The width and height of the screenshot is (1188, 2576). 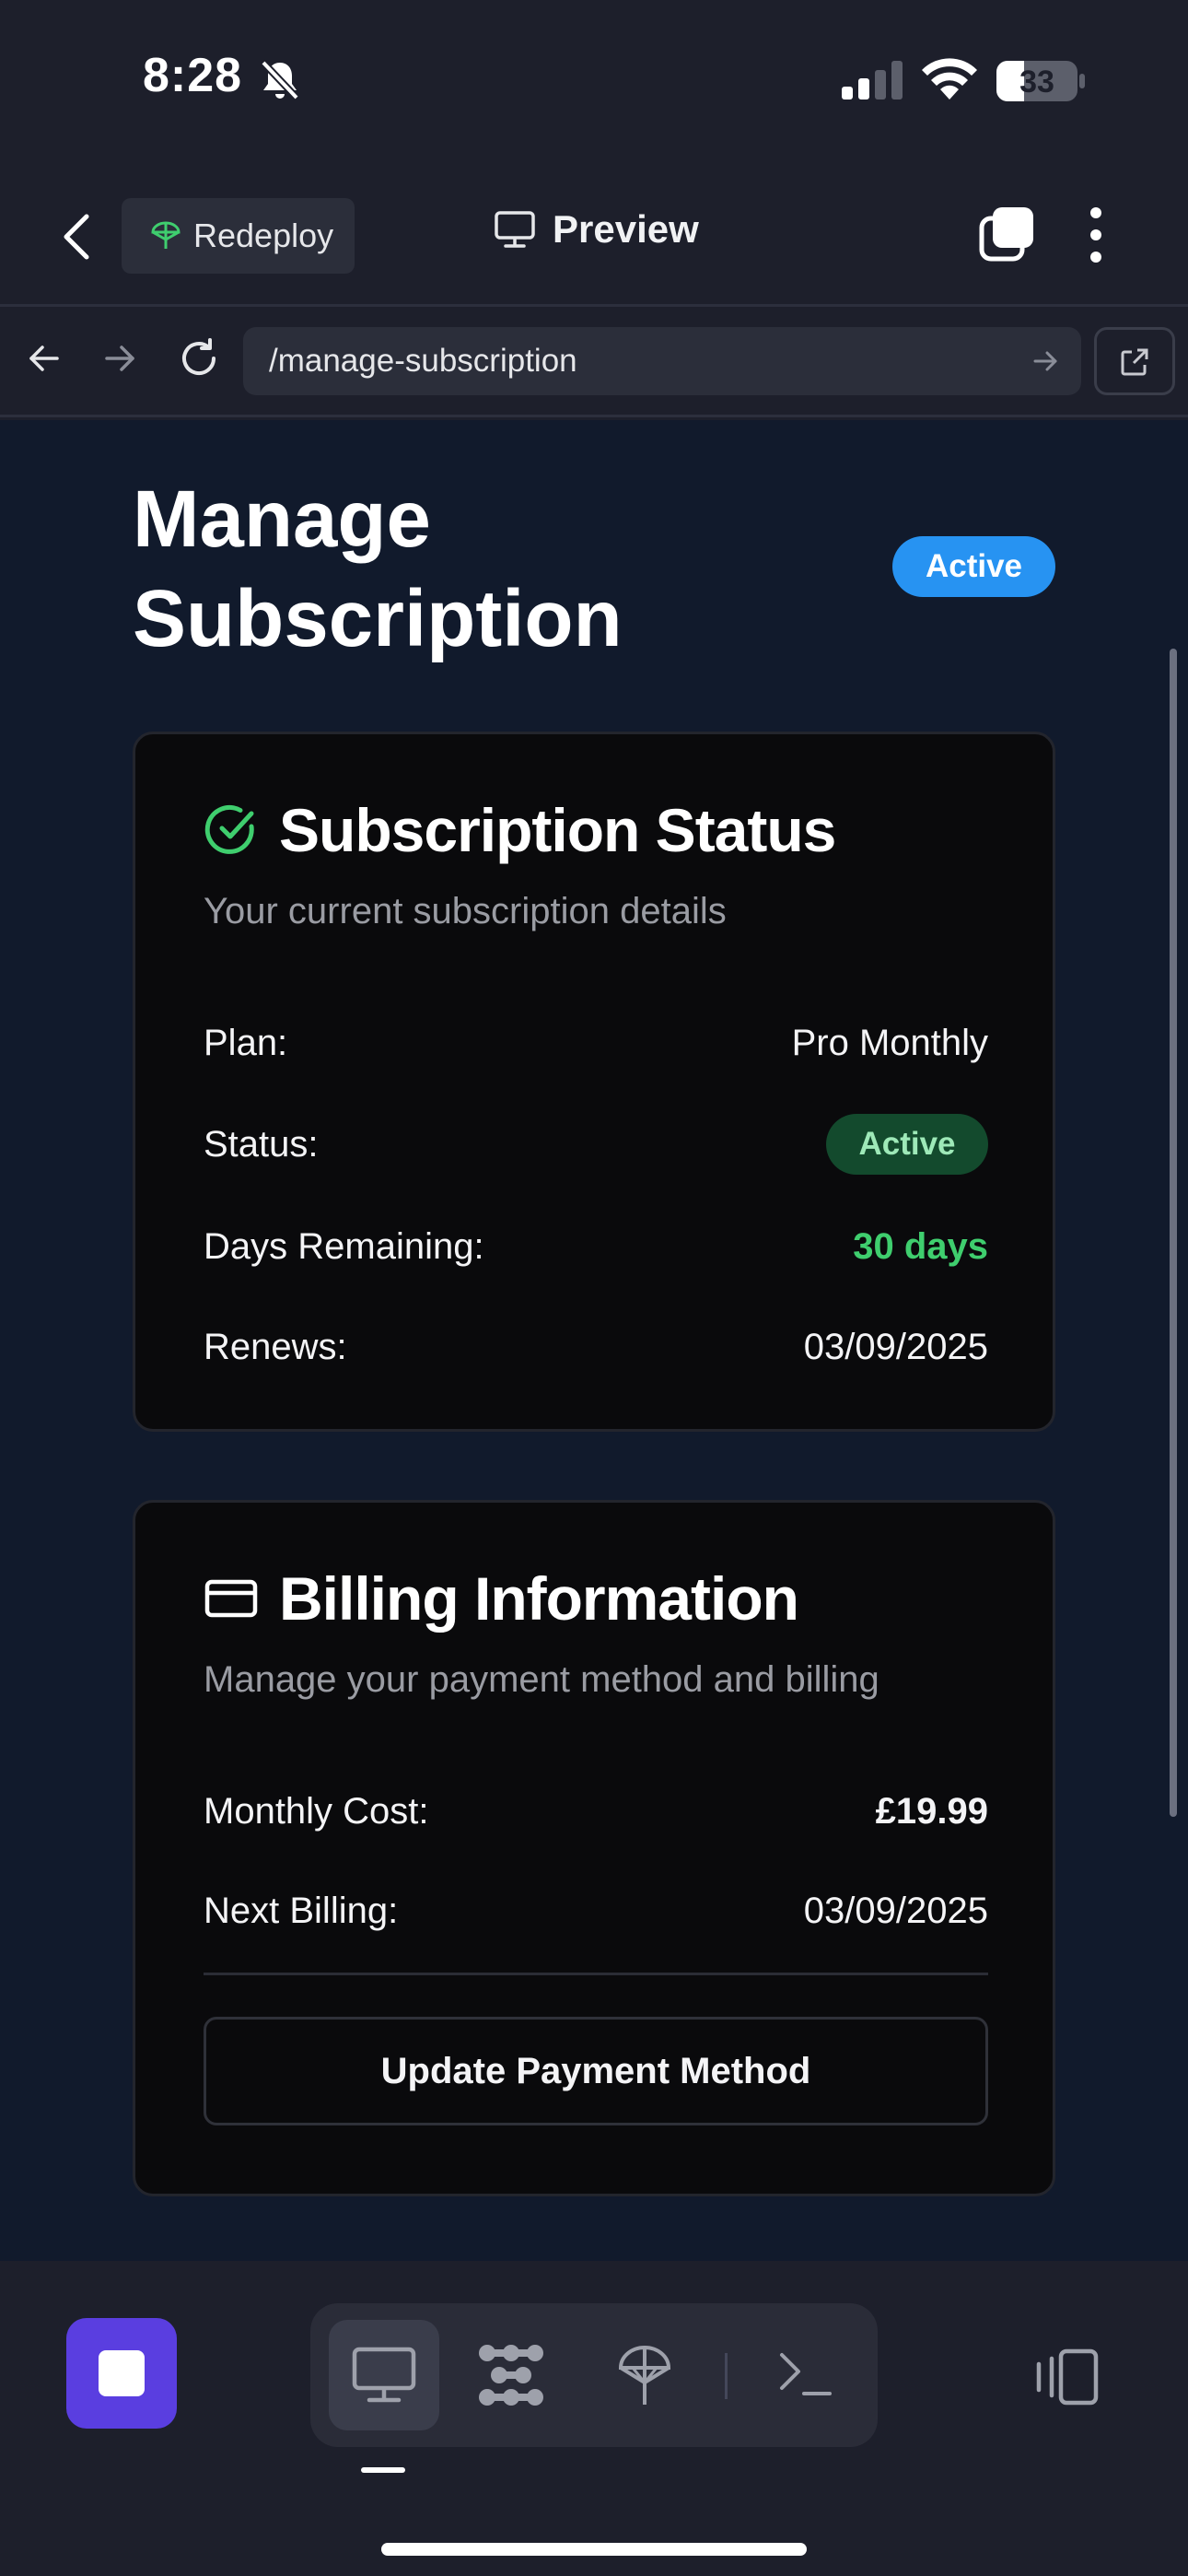 What do you see at coordinates (1066, 2377) in the screenshot?
I see `device-mirror-icon` at bounding box center [1066, 2377].